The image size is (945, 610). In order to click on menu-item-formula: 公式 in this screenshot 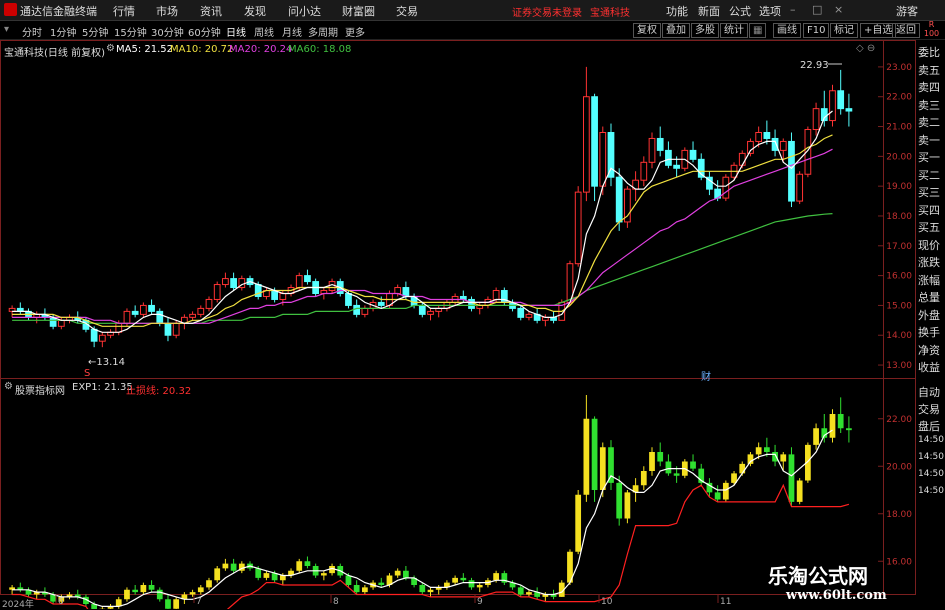, I will do `click(740, 11)`.